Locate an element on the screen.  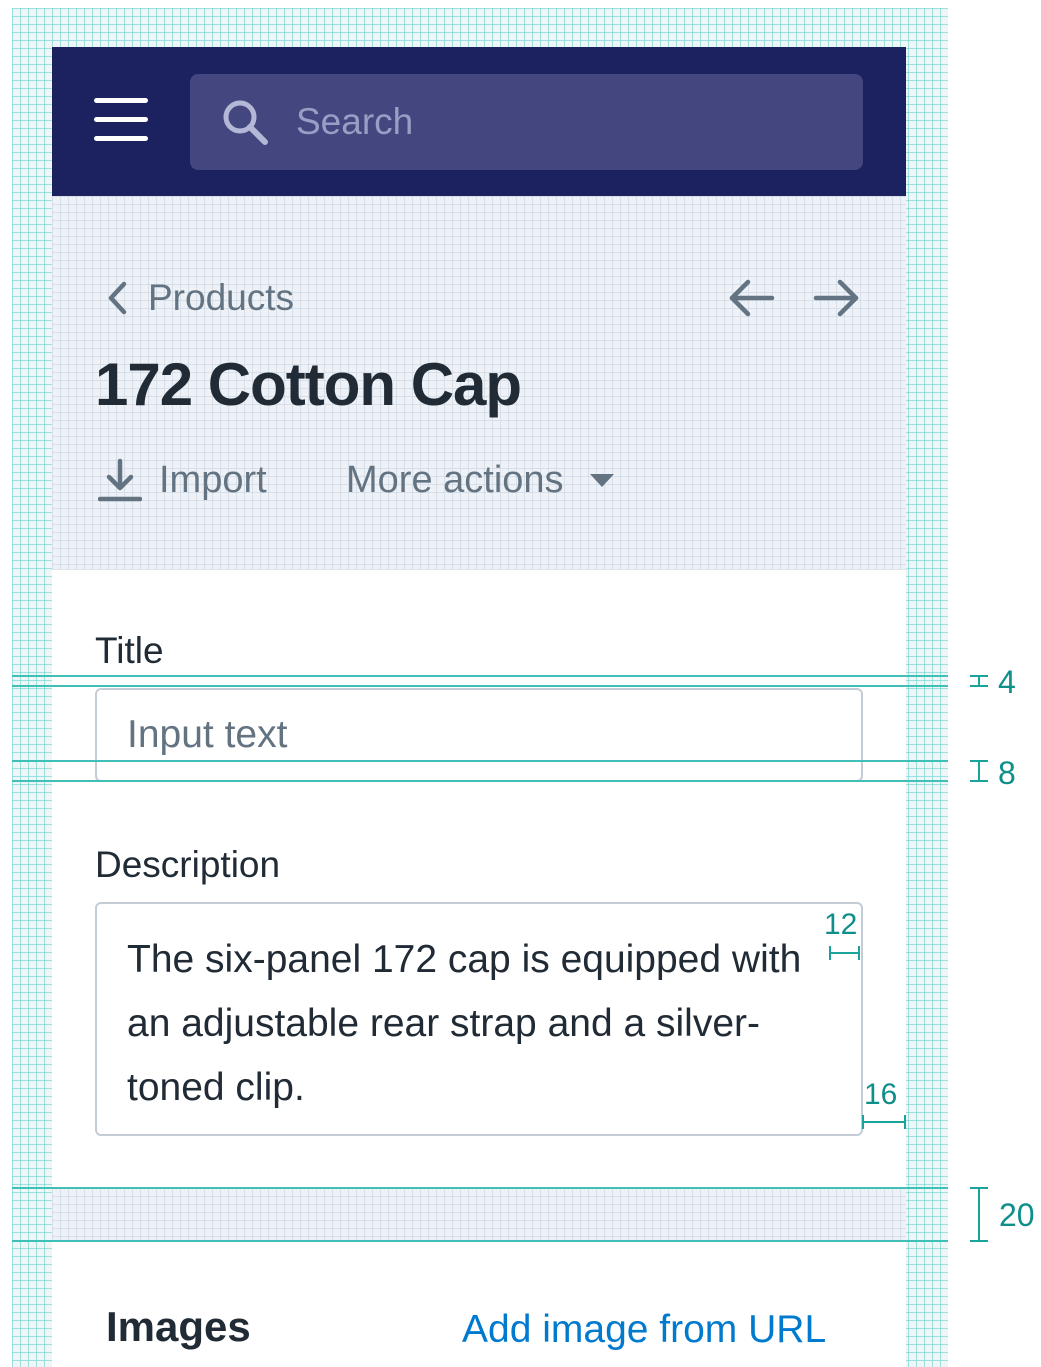
search-input is located at coordinates (566, 122).